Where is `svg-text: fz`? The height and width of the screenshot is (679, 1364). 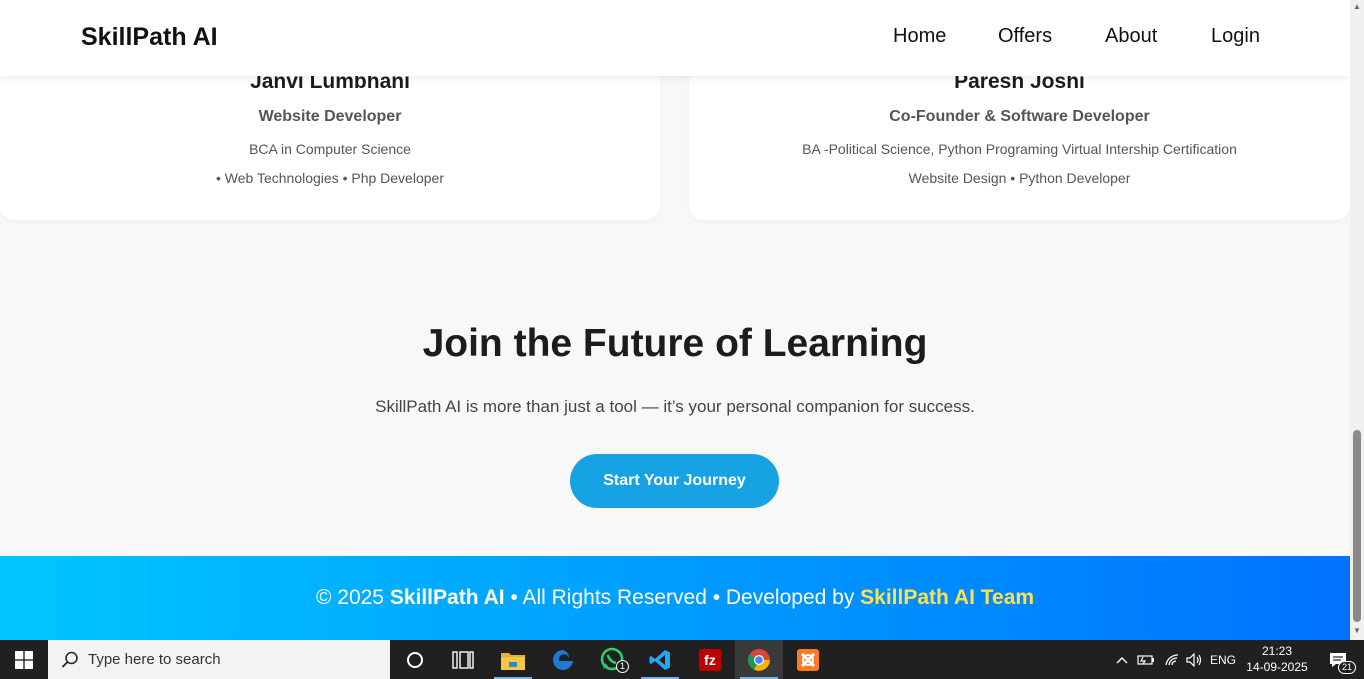 svg-text: fz is located at coordinates (710, 660).